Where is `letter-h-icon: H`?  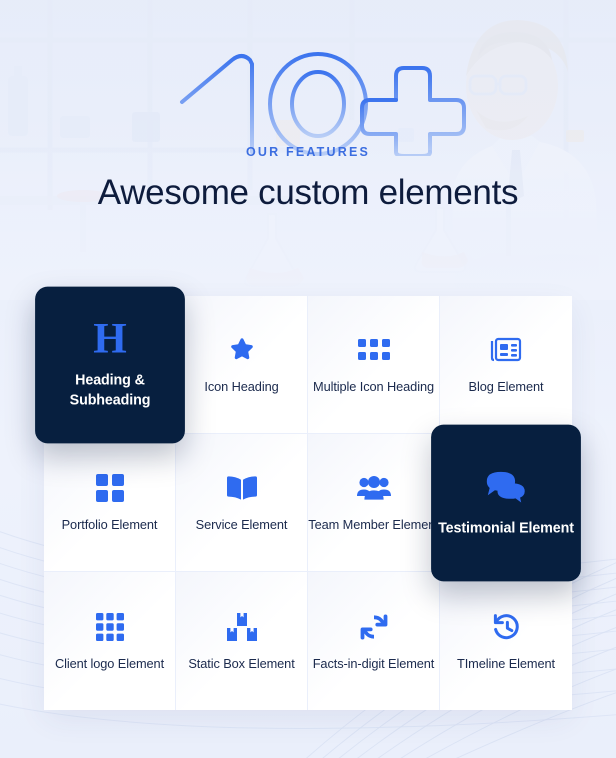
letter-h-icon: H is located at coordinates (110, 339).